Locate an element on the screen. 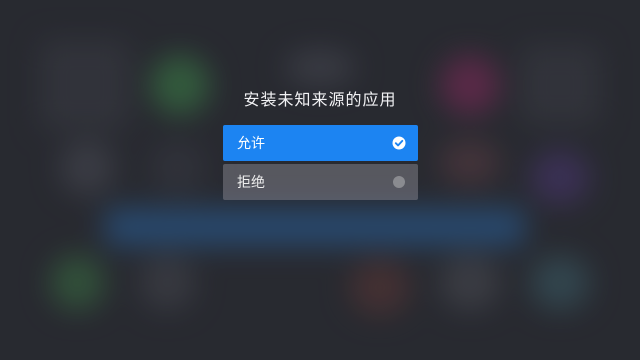 The height and width of the screenshot is (360, 640). option-allow-label: 允许 is located at coordinates (251, 144).